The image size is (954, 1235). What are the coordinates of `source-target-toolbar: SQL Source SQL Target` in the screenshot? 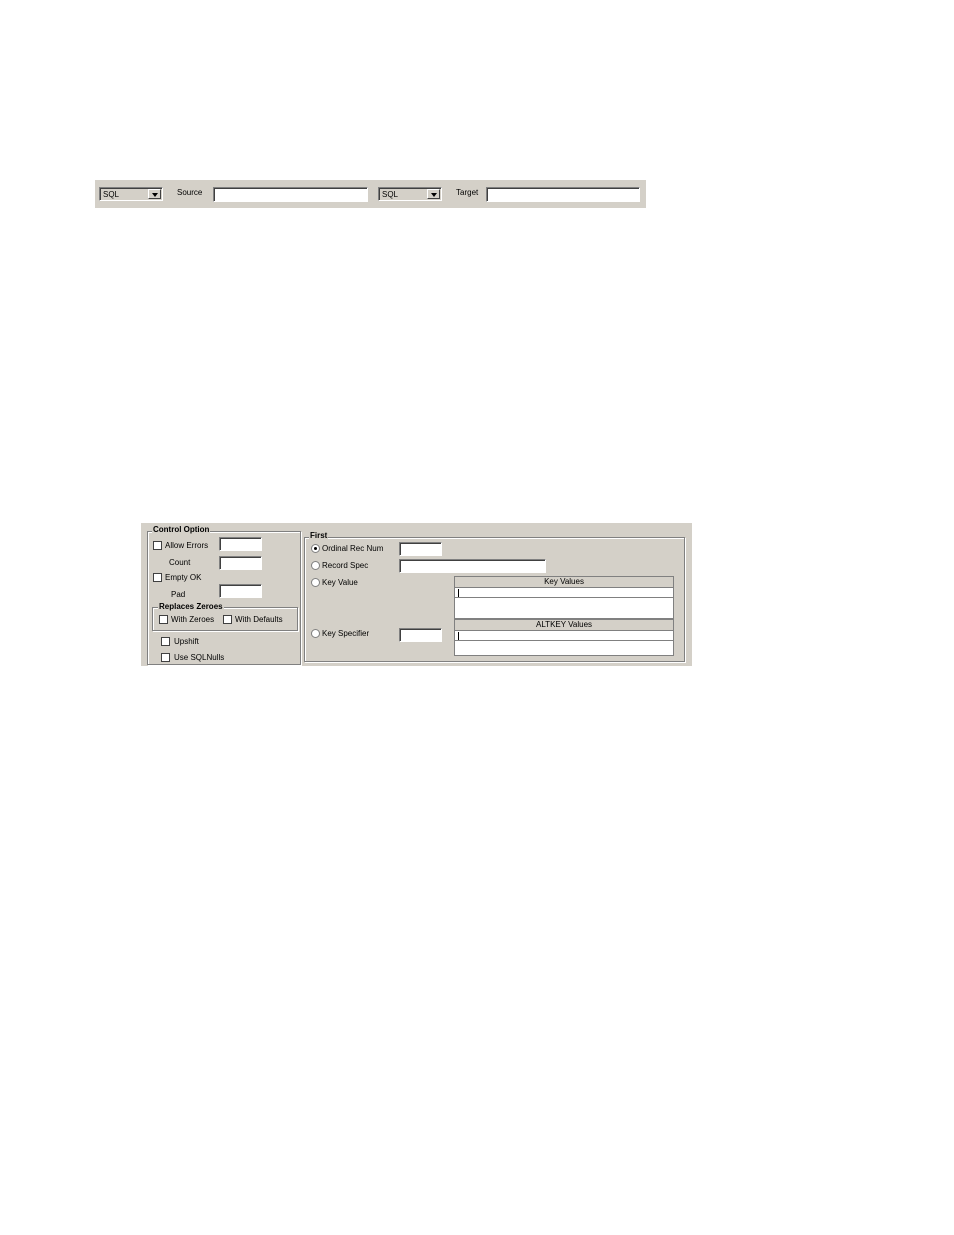 It's located at (370, 194).